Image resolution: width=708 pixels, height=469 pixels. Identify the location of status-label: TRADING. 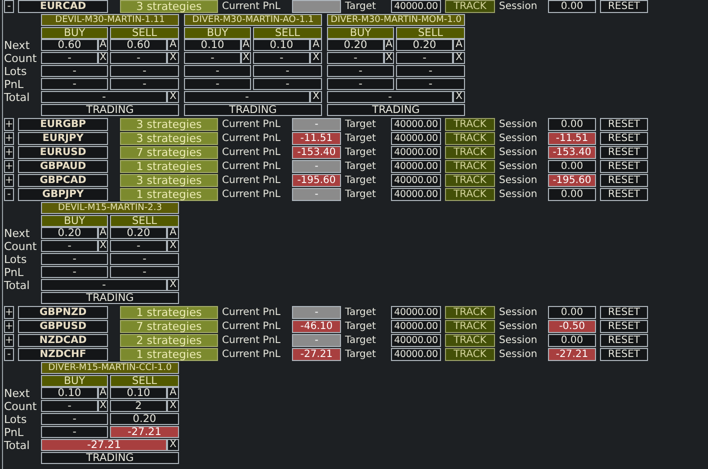
(110, 458).